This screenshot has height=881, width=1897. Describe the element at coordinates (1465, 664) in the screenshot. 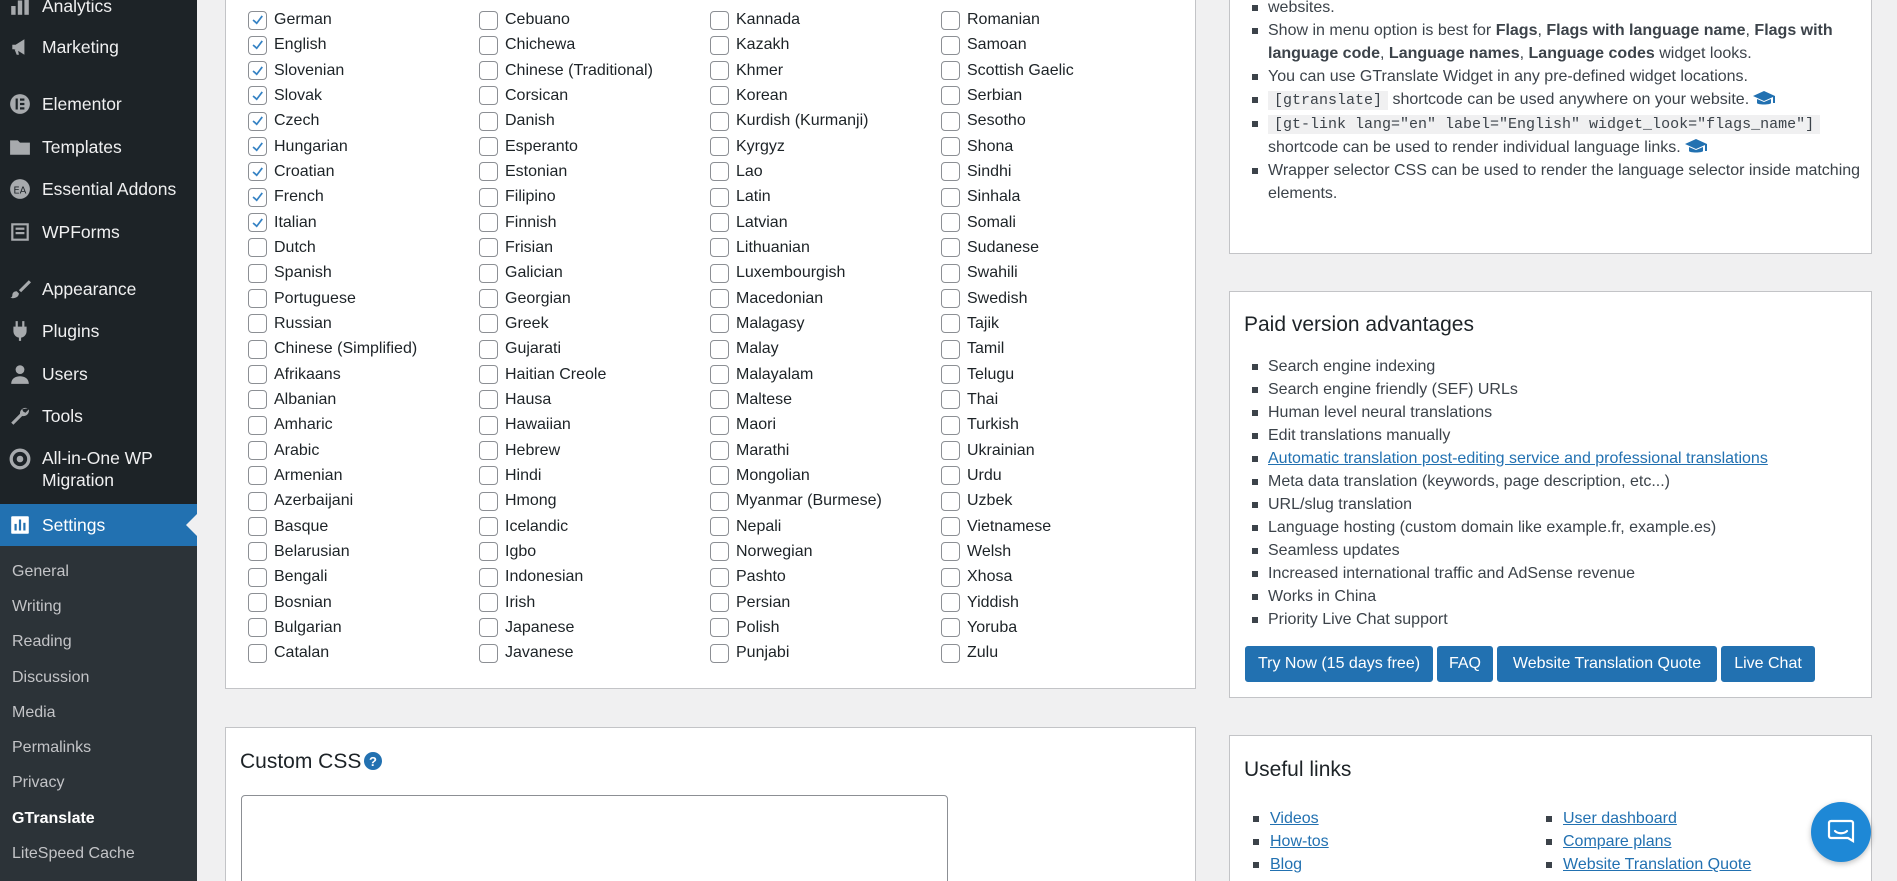

I see `faq-button: FAQ` at that location.